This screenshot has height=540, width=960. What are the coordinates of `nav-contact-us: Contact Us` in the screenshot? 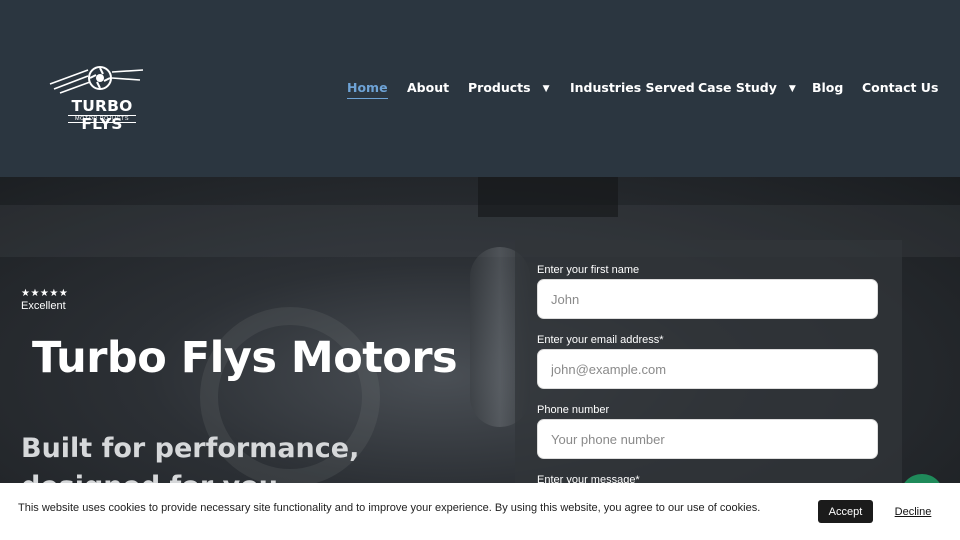 It's located at (900, 87).